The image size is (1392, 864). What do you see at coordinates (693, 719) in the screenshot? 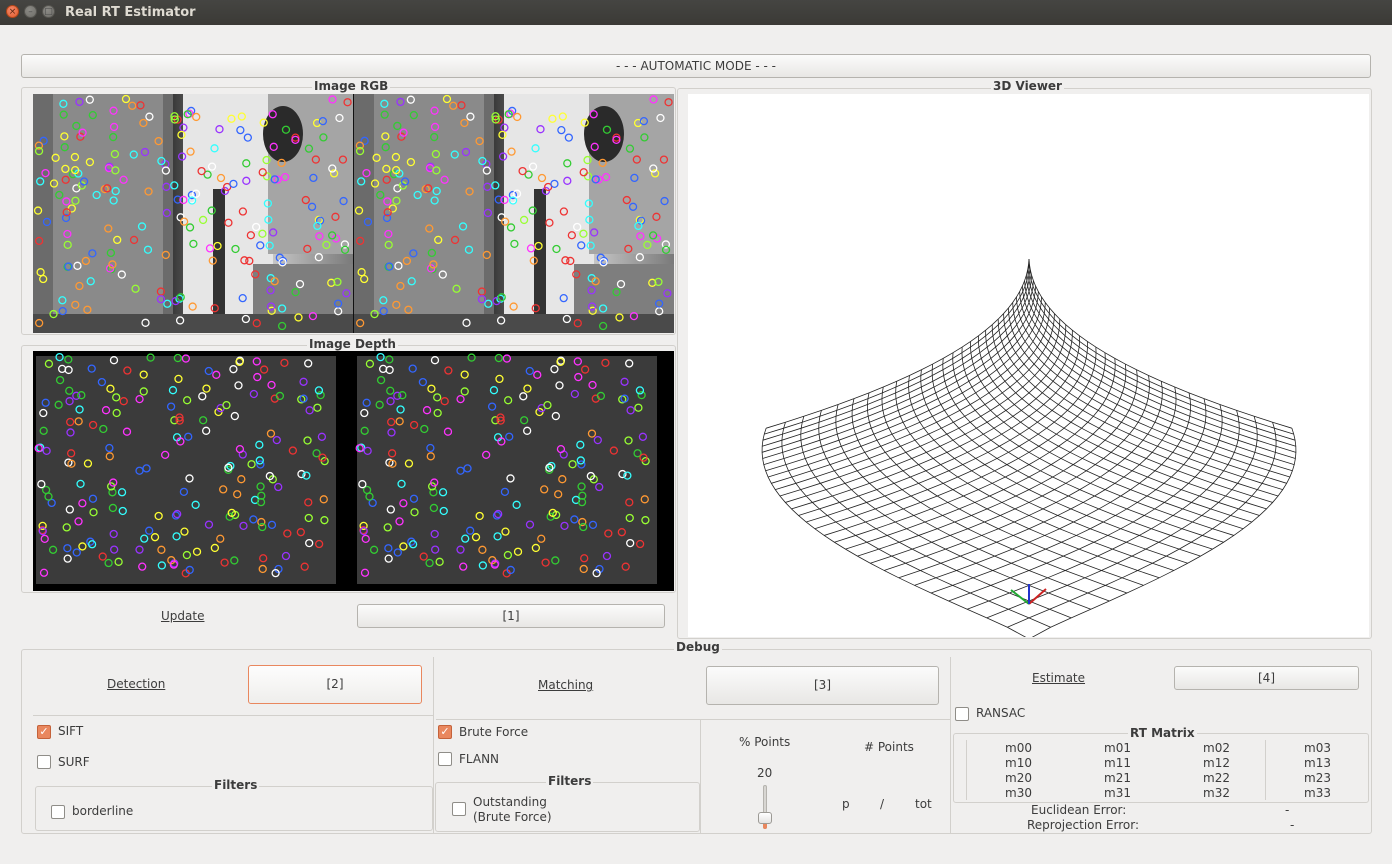
I see `matching-separator` at bounding box center [693, 719].